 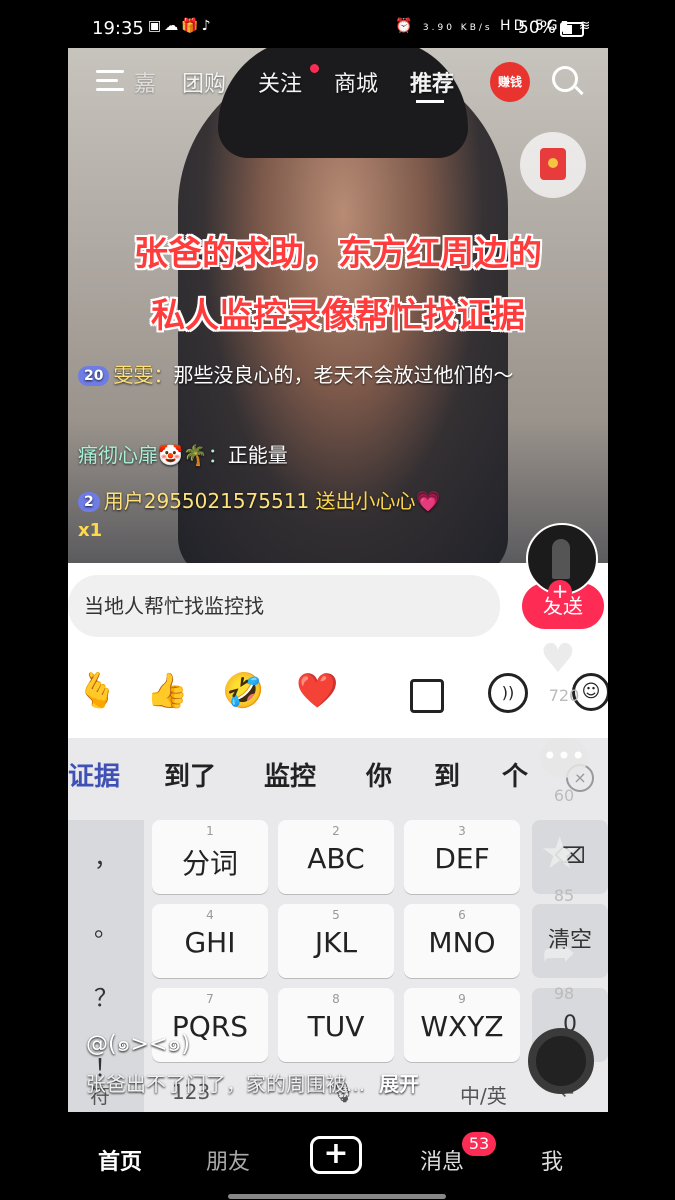 I want to click on share-arrow-icon: ➦, so click(x=559, y=953).